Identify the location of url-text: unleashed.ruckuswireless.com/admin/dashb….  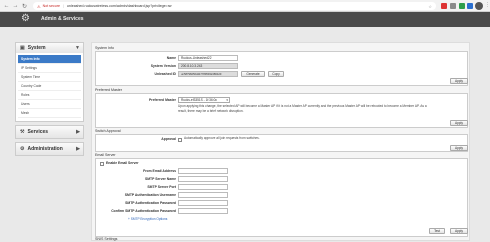
(119, 6).